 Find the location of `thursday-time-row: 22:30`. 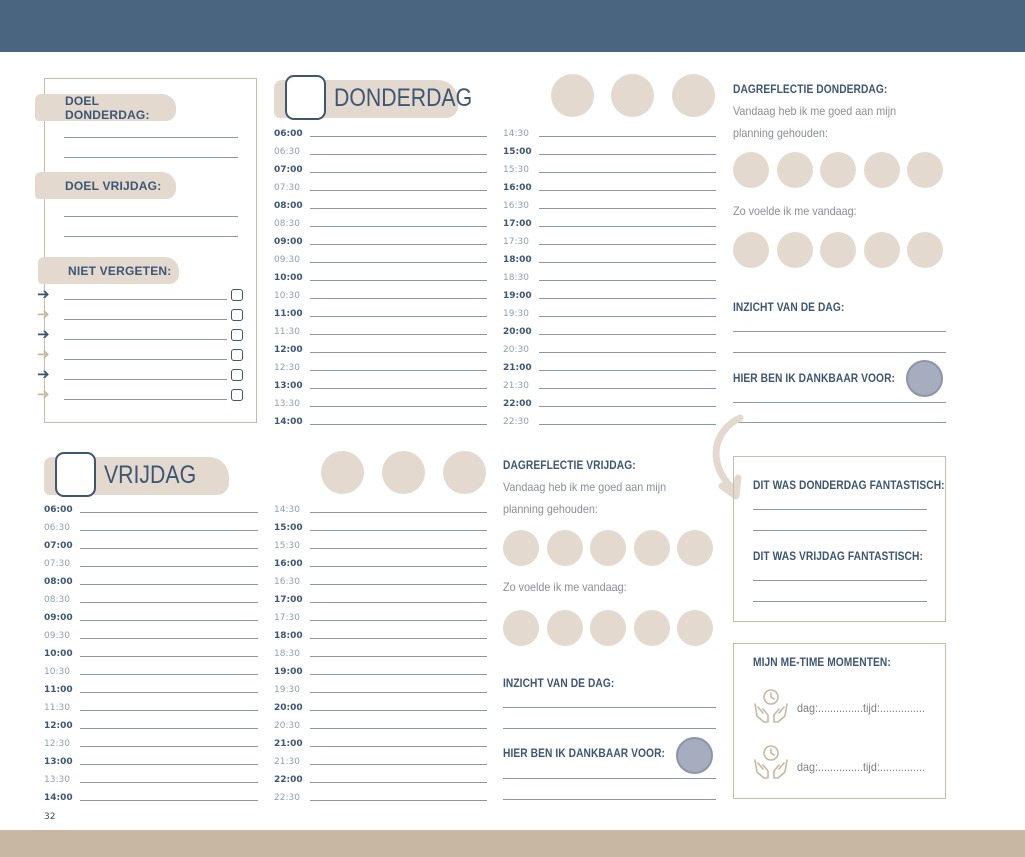

thursday-time-row: 22:30 is located at coordinates (609, 420).